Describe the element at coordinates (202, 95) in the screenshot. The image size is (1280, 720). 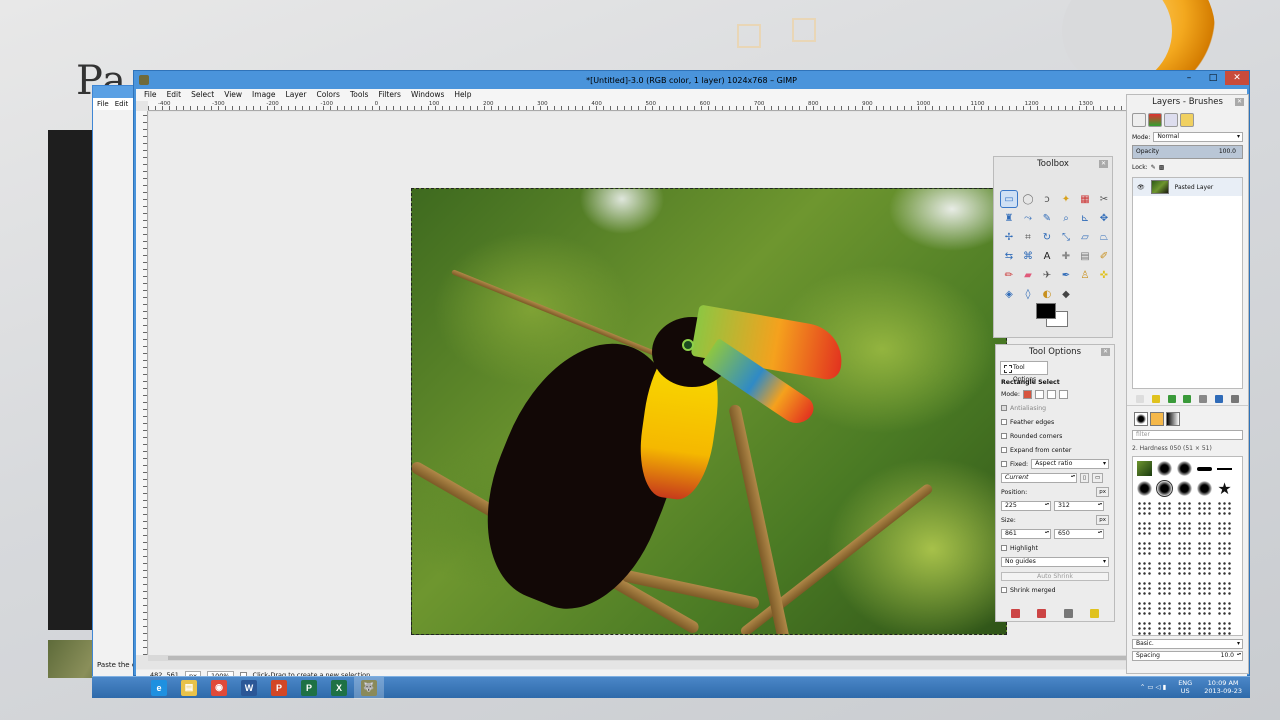
I see `menu-select: Select` at that location.